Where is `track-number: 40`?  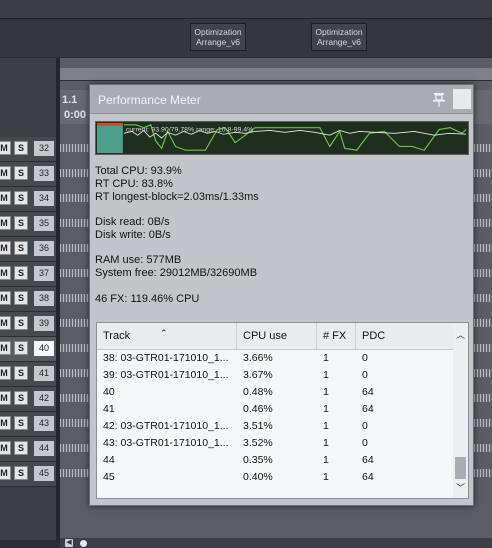
track-number: 40 is located at coordinates (44, 348).